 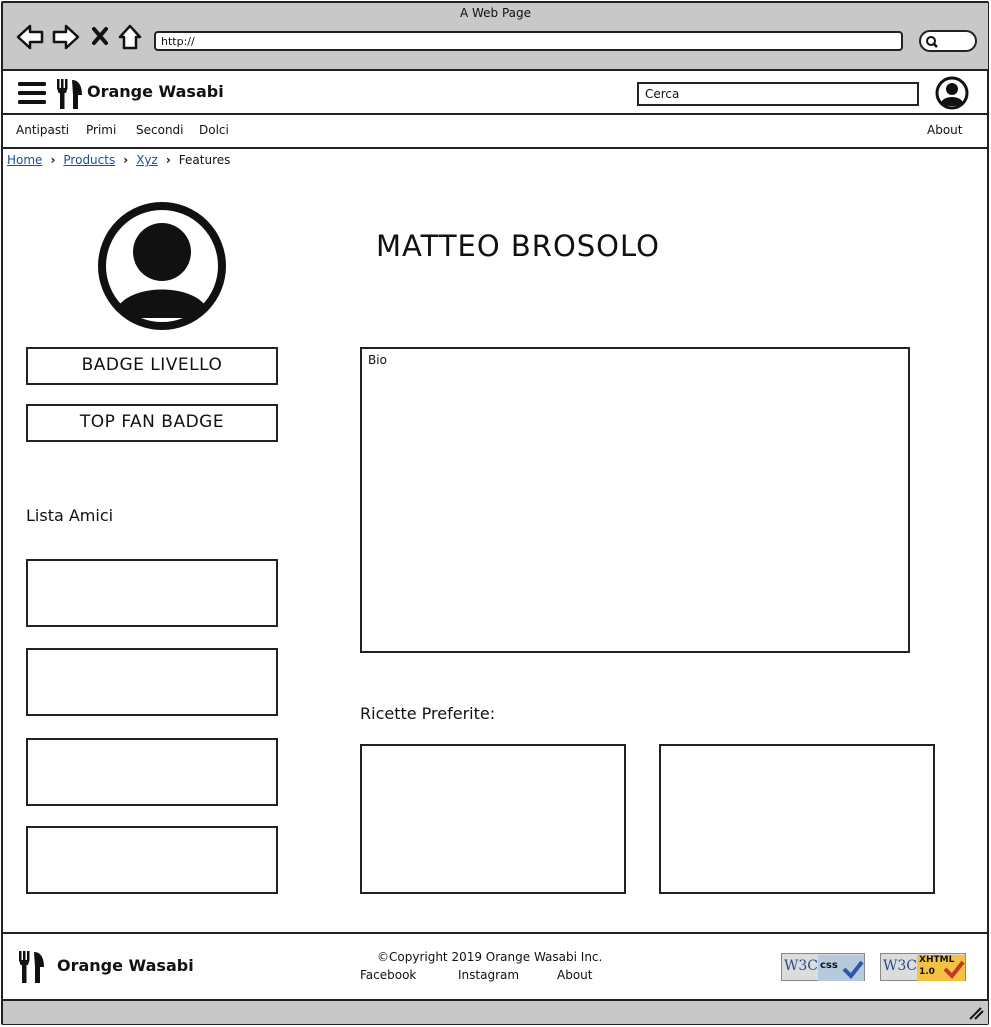 I want to click on resize-grip-icon, so click(x=976, y=1013).